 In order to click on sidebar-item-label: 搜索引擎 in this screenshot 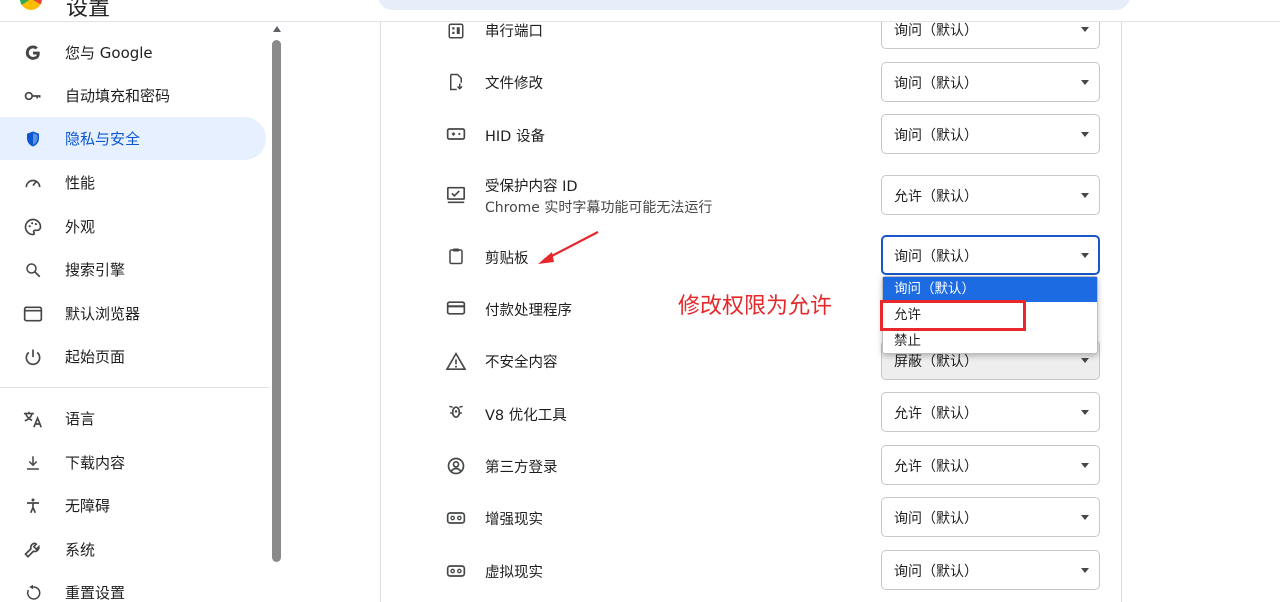, I will do `click(95, 270)`.